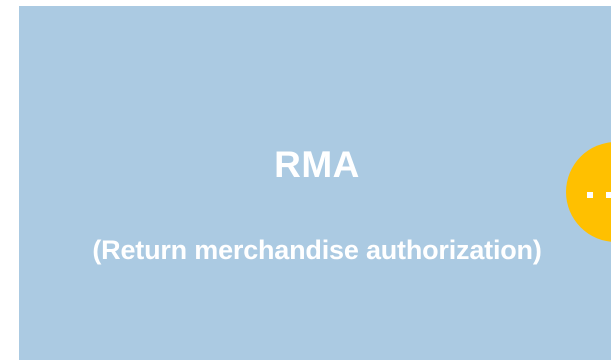 The width and height of the screenshot is (611, 360). Describe the element at coordinates (608, 195) in the screenshot. I see `more-dots-icon-dot` at that location.